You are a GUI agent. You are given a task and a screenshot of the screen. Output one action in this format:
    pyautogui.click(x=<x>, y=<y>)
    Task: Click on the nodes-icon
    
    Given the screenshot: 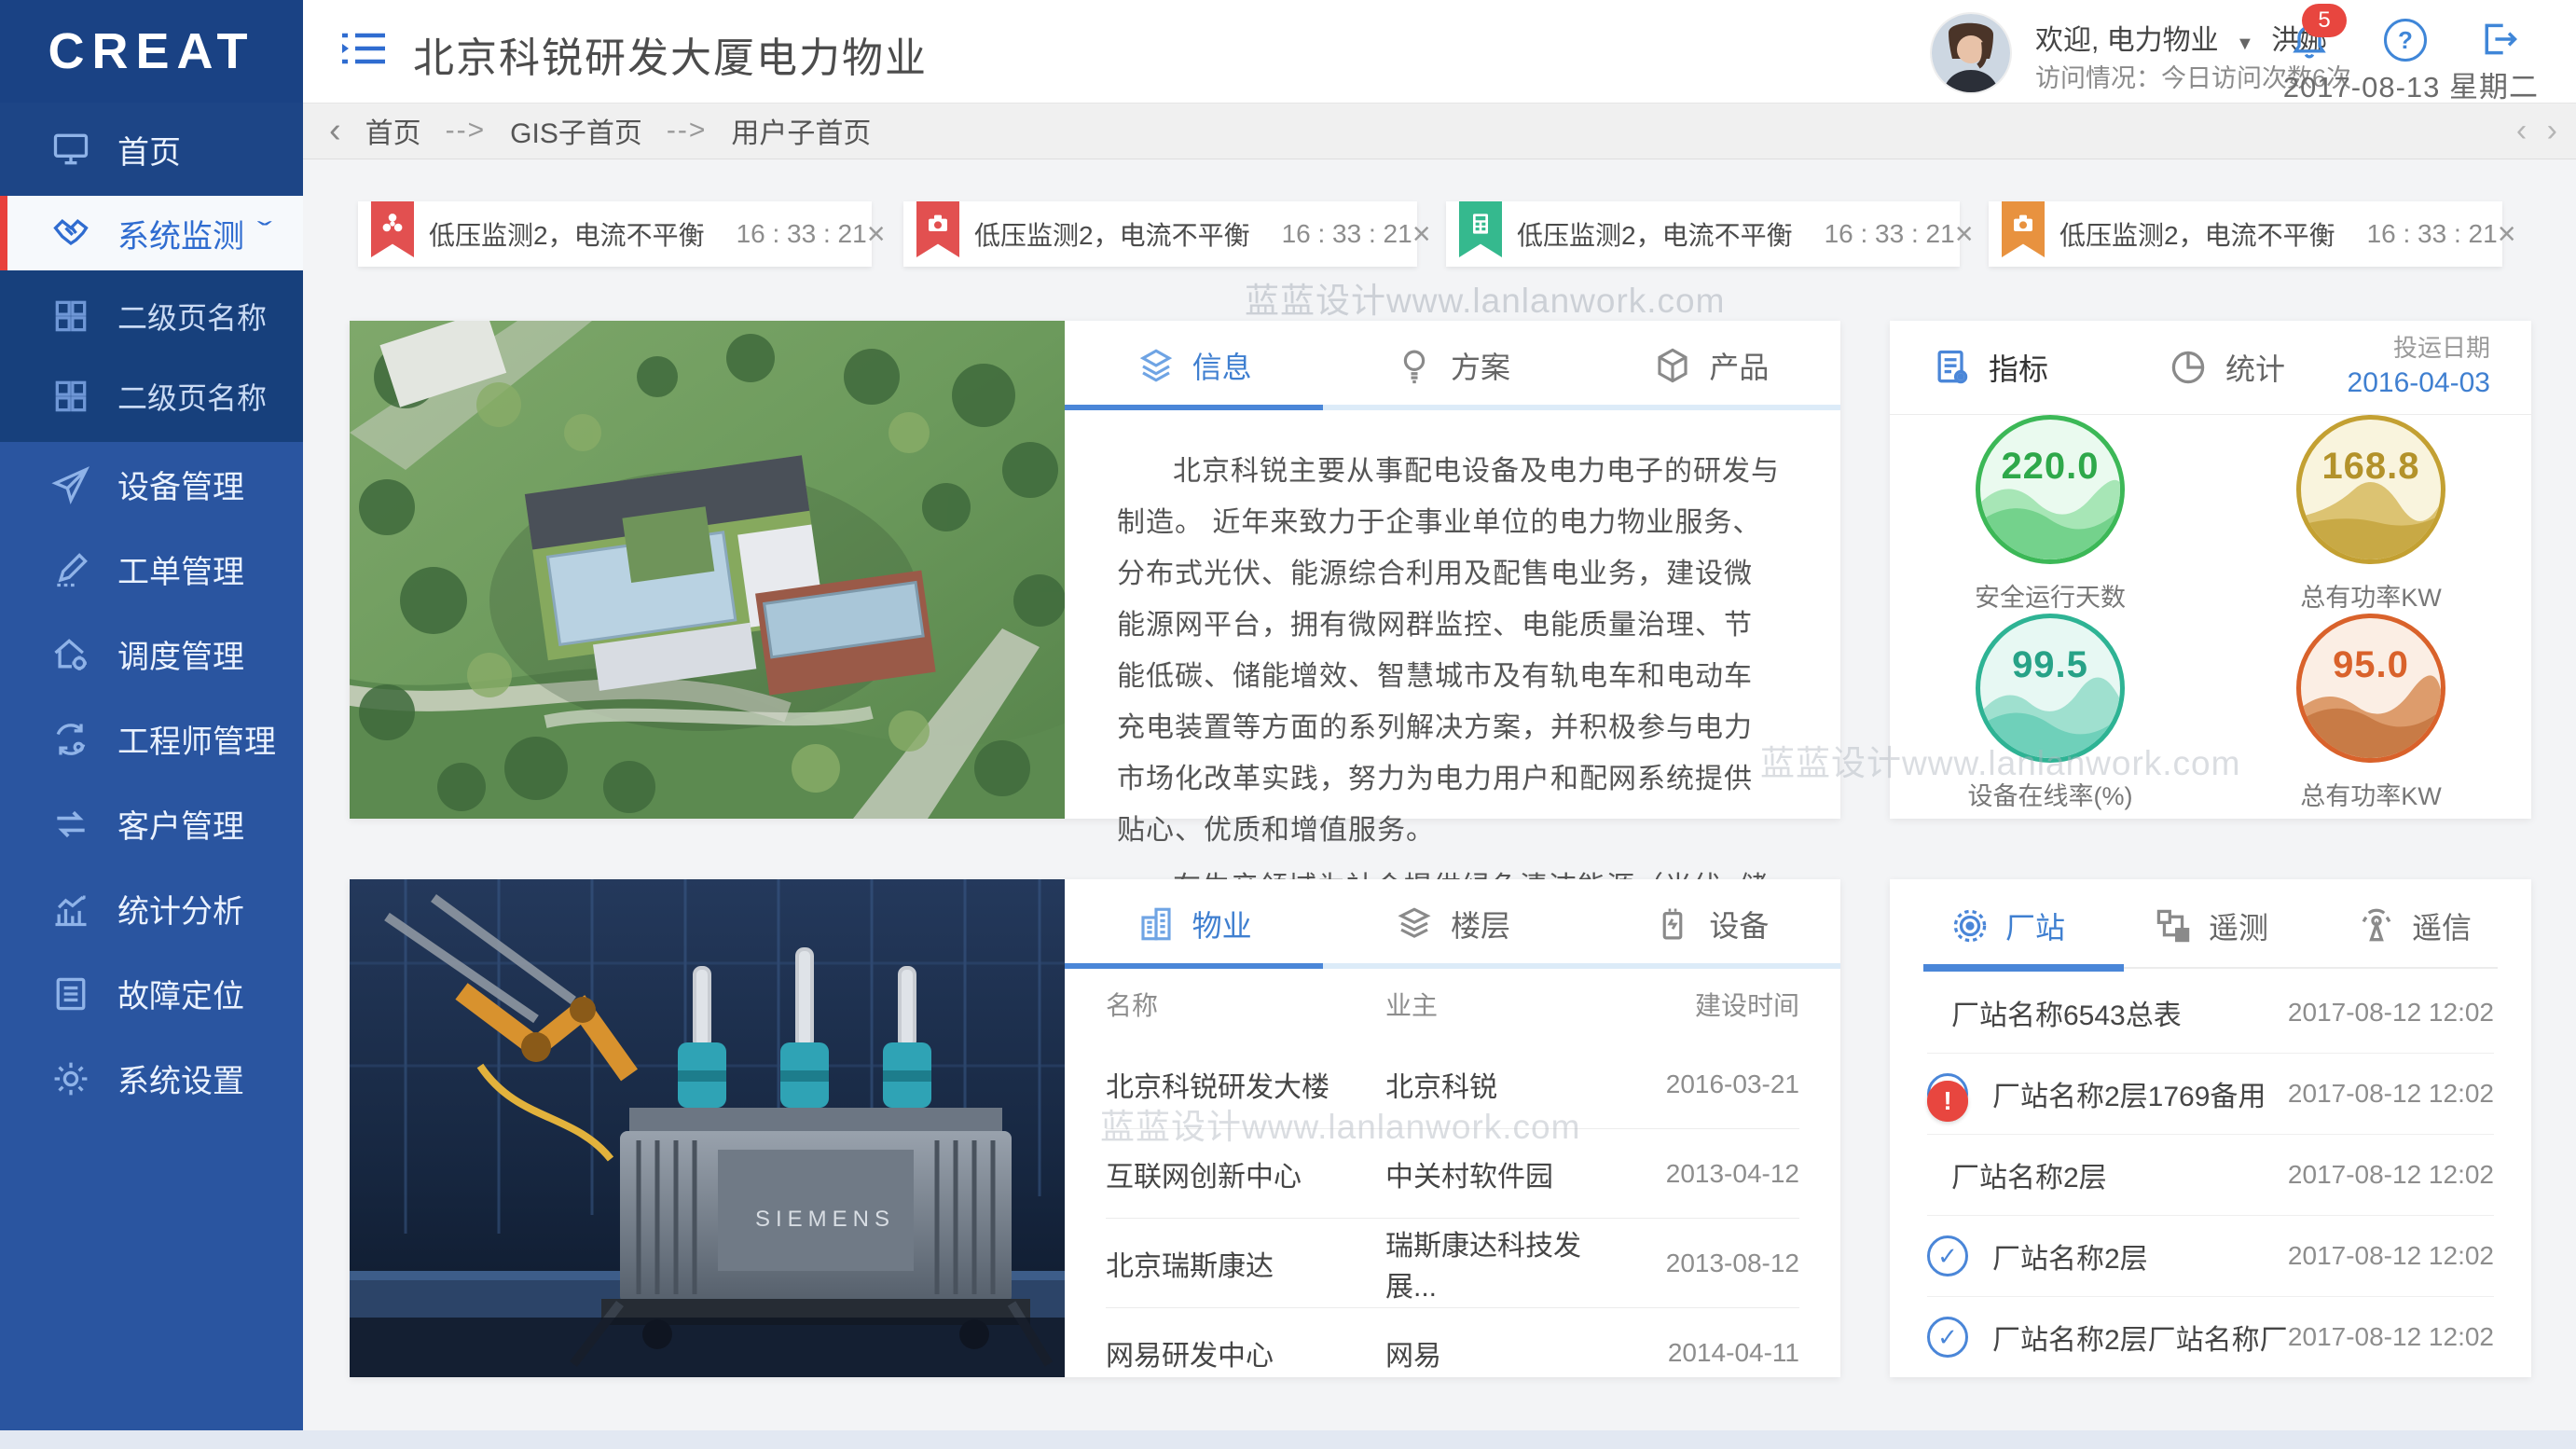 What is the action you would take?
    pyautogui.click(x=2173, y=926)
    